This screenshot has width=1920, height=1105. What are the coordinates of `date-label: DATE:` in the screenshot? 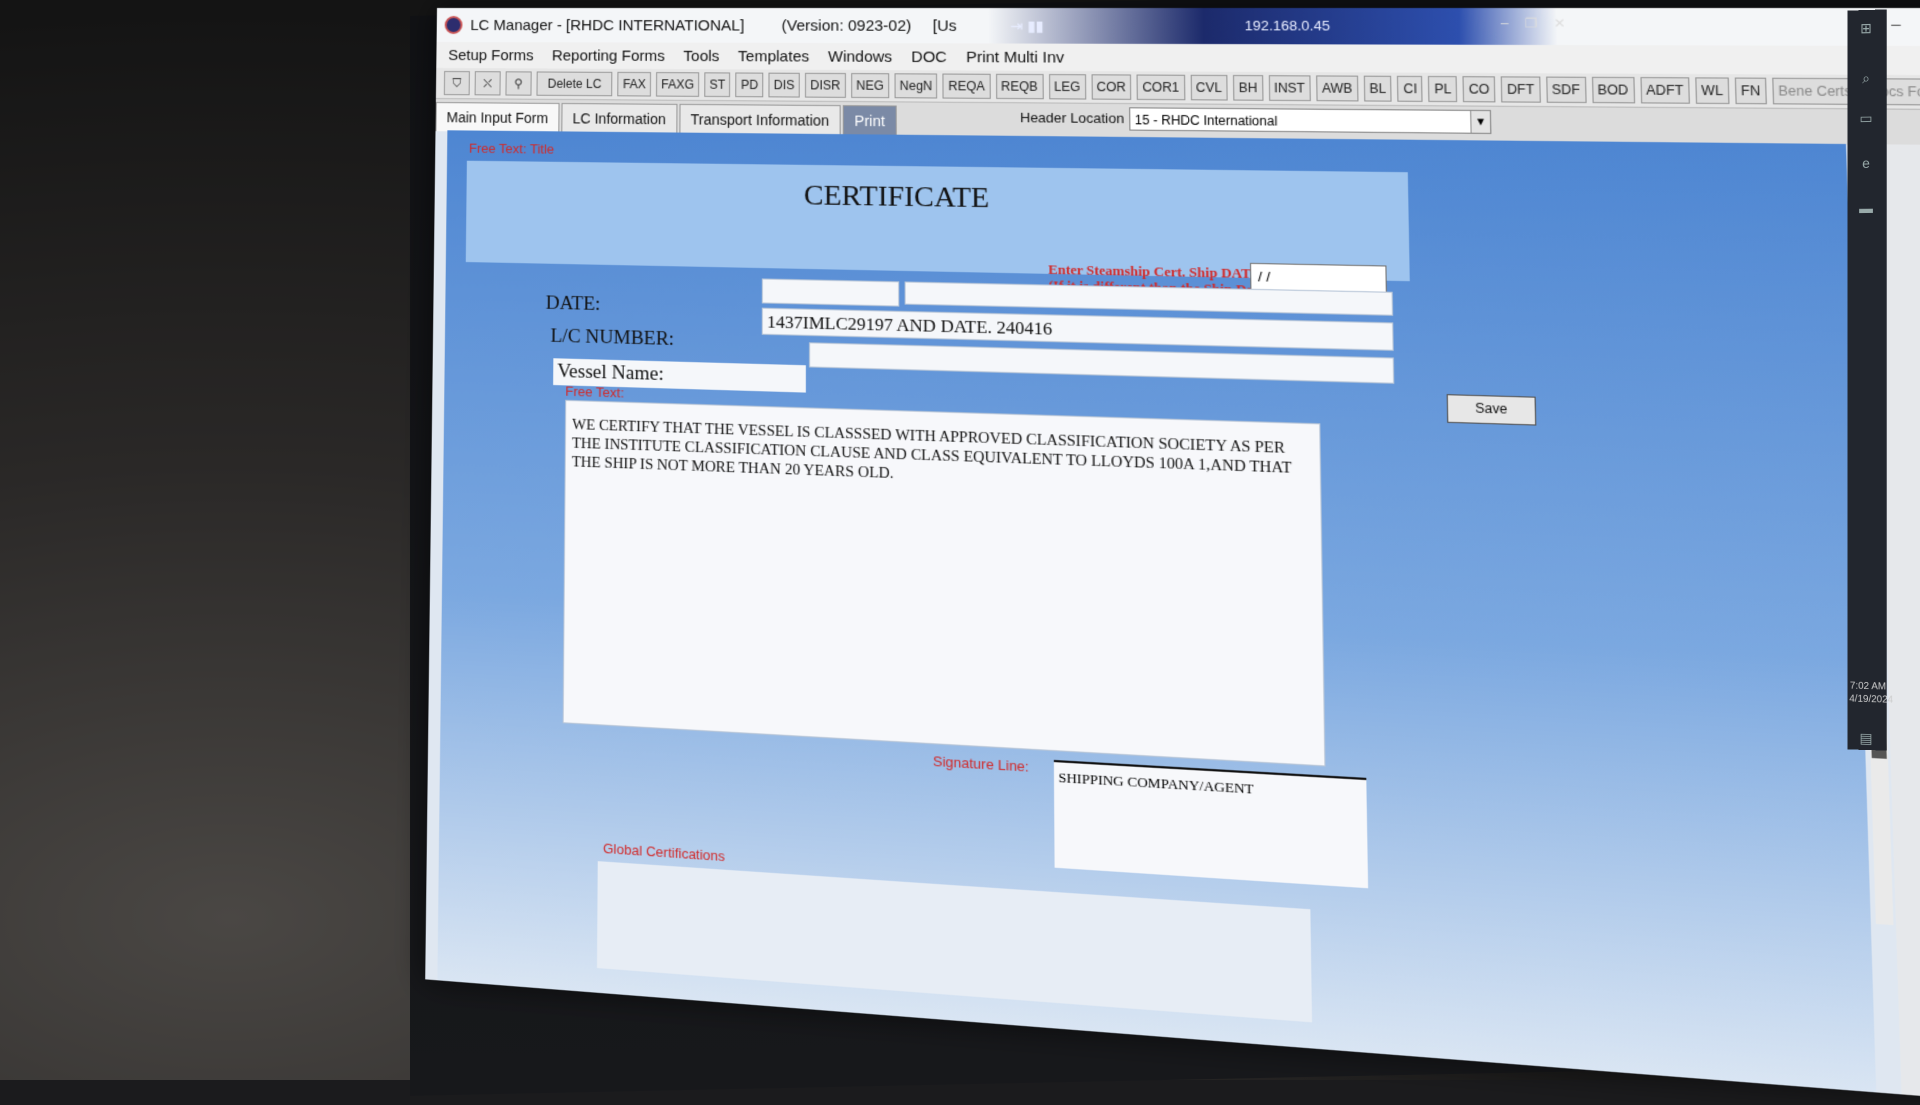 It's located at (573, 304).